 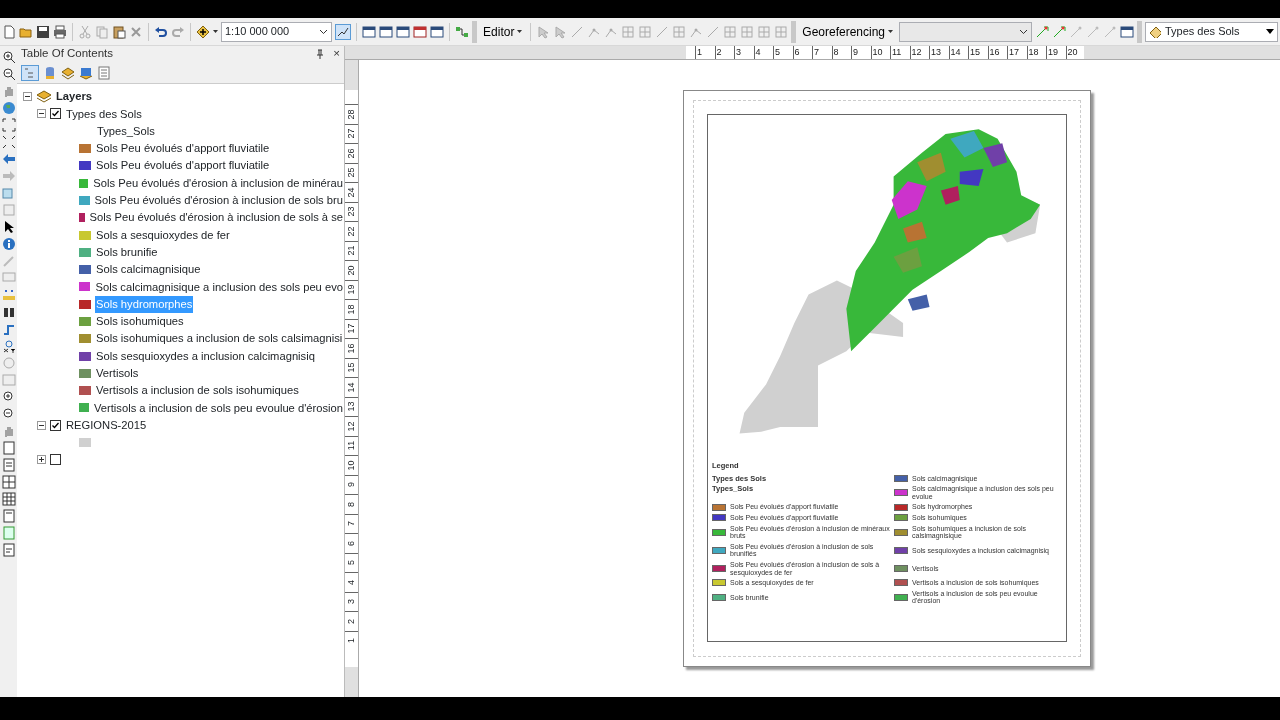 I want to click on scissors-icon, so click(x=85, y=31).